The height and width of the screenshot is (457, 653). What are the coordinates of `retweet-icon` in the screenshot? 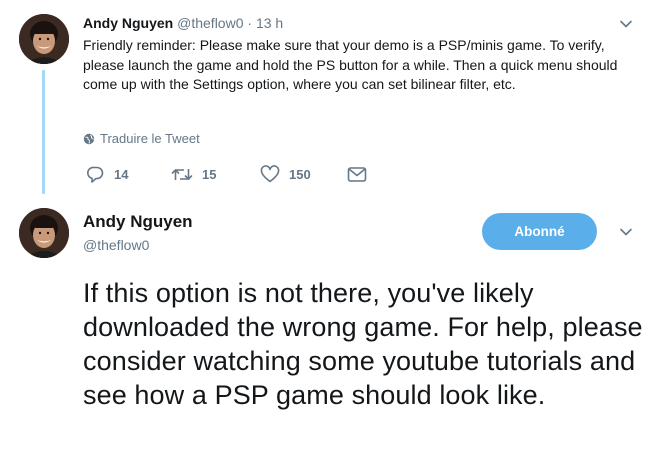 It's located at (182, 174).